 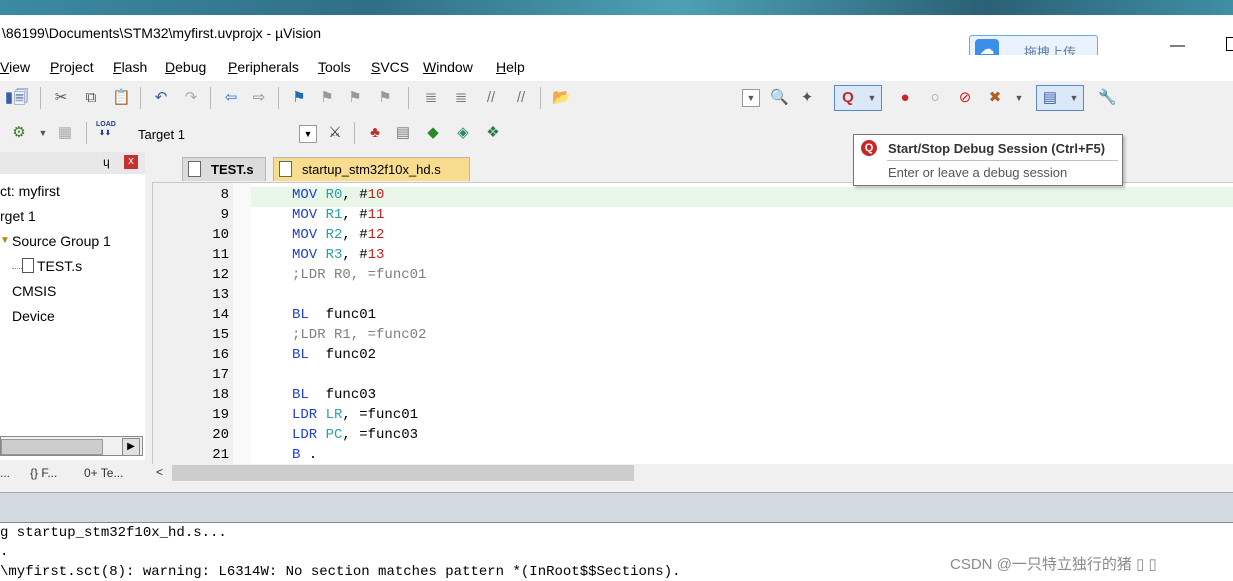 What do you see at coordinates (1107, 98) in the screenshot?
I see `configure-icon: 🔧` at bounding box center [1107, 98].